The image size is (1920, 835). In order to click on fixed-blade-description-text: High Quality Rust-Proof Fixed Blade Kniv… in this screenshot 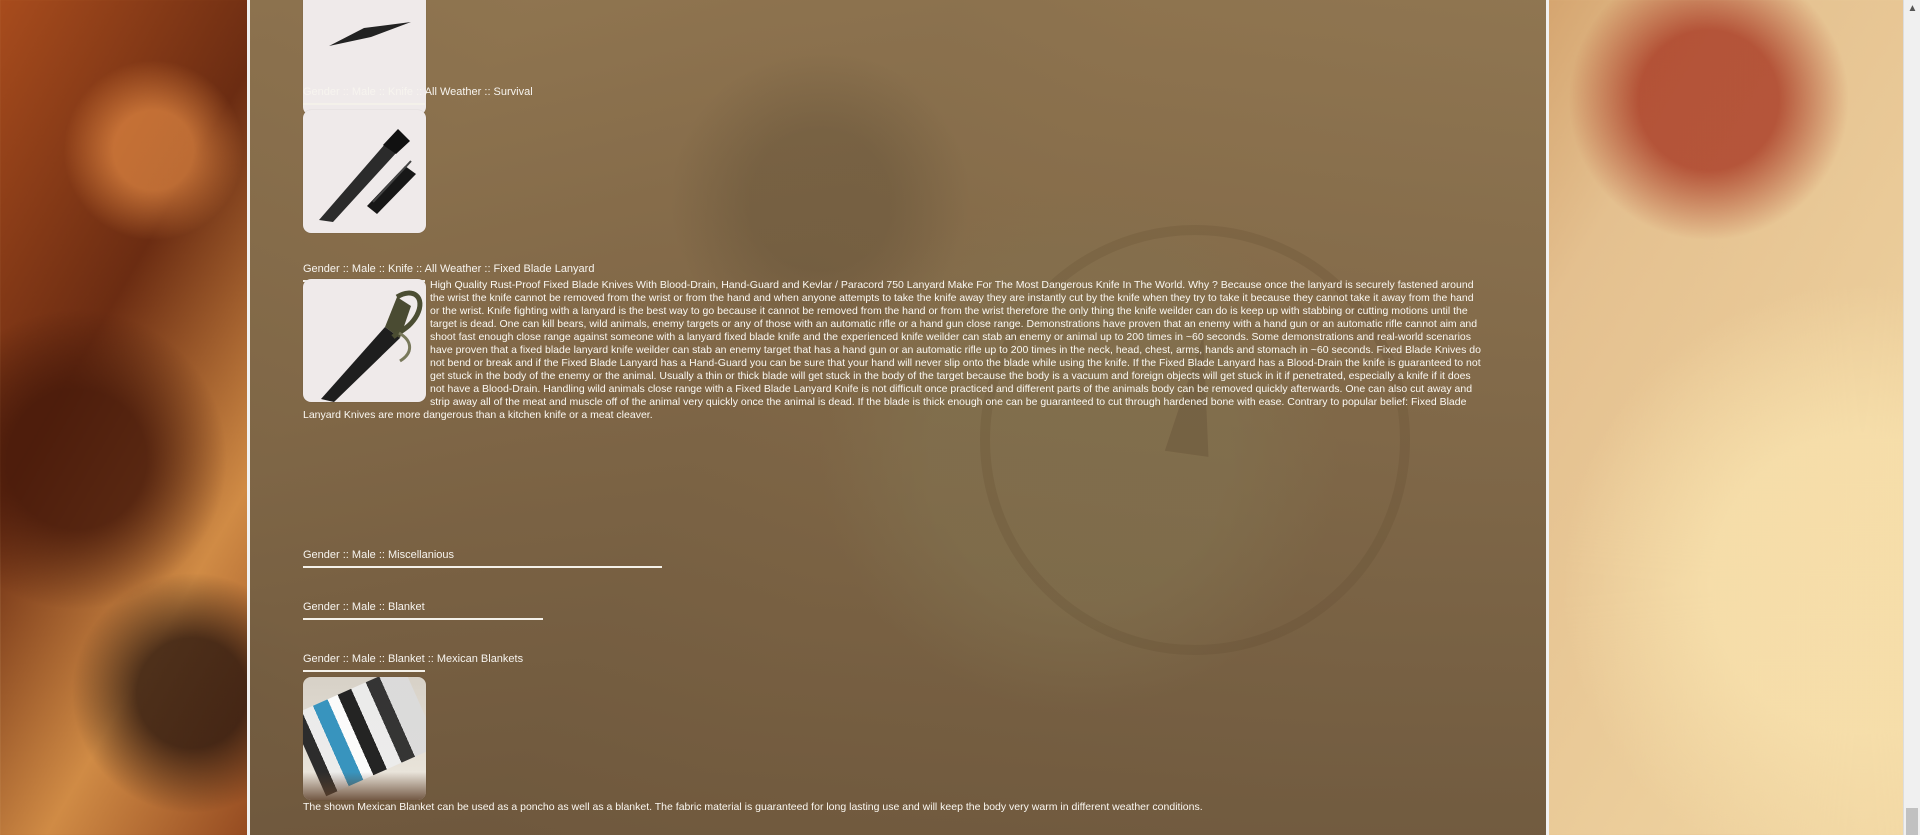, I will do `click(892, 350)`.